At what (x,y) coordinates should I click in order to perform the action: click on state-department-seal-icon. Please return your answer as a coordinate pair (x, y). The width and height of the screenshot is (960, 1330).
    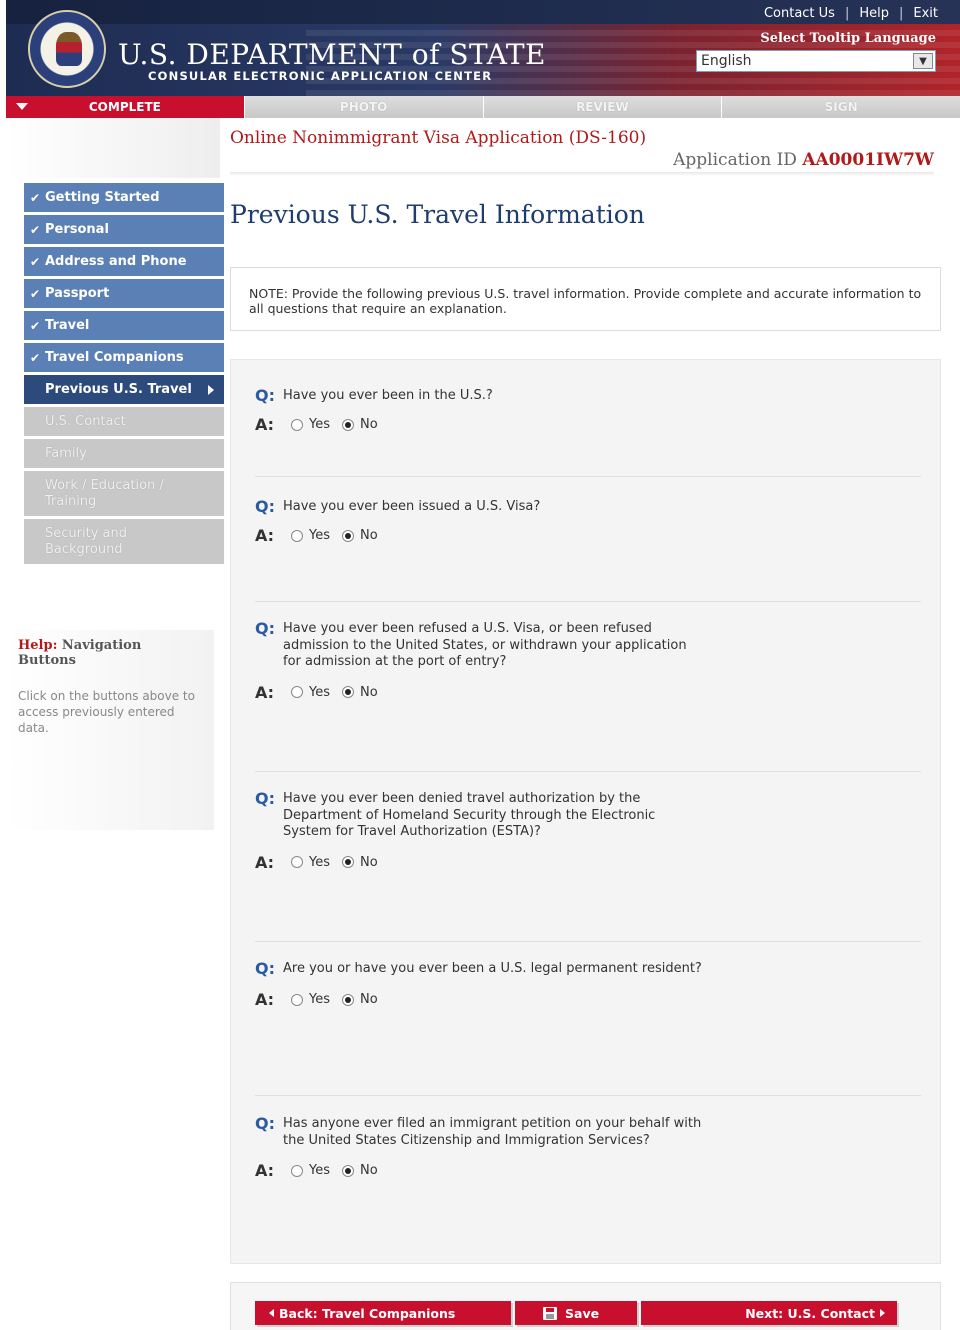
    Looking at the image, I should click on (67, 49).